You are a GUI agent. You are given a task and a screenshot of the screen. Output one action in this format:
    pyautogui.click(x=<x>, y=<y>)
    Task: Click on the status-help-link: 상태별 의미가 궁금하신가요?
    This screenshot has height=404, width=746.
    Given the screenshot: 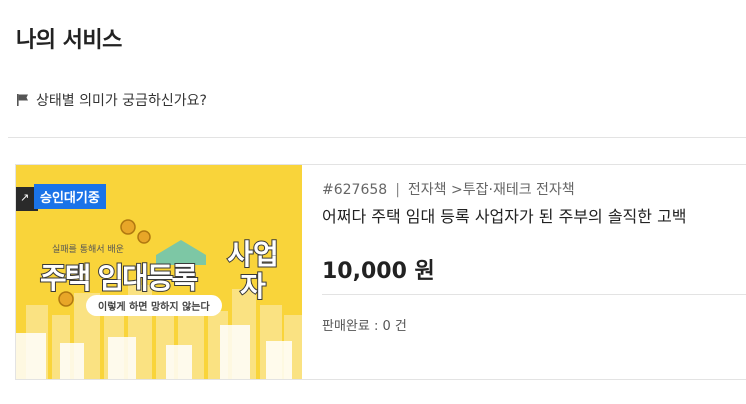 What is the action you would take?
    pyautogui.click(x=111, y=100)
    